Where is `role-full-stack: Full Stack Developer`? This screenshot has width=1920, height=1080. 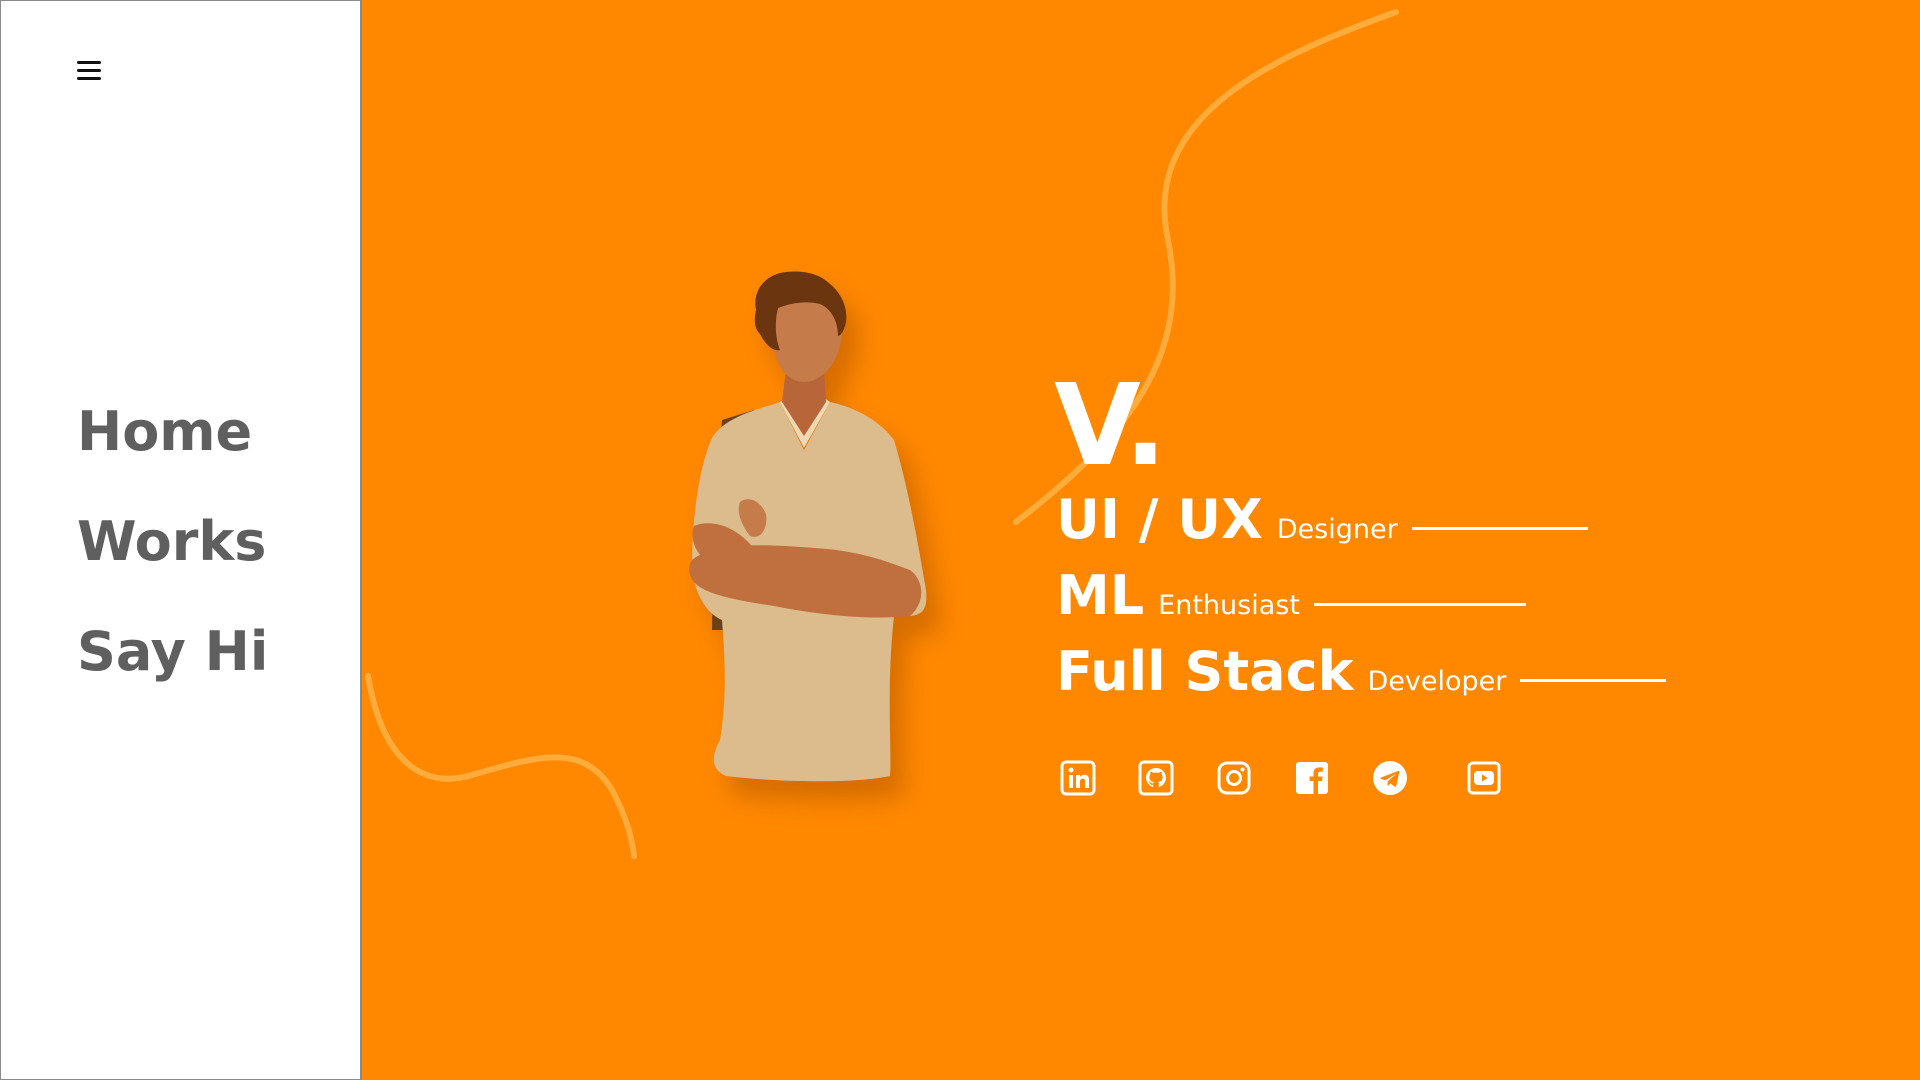 role-full-stack: Full Stack Developer is located at coordinates (1361, 672).